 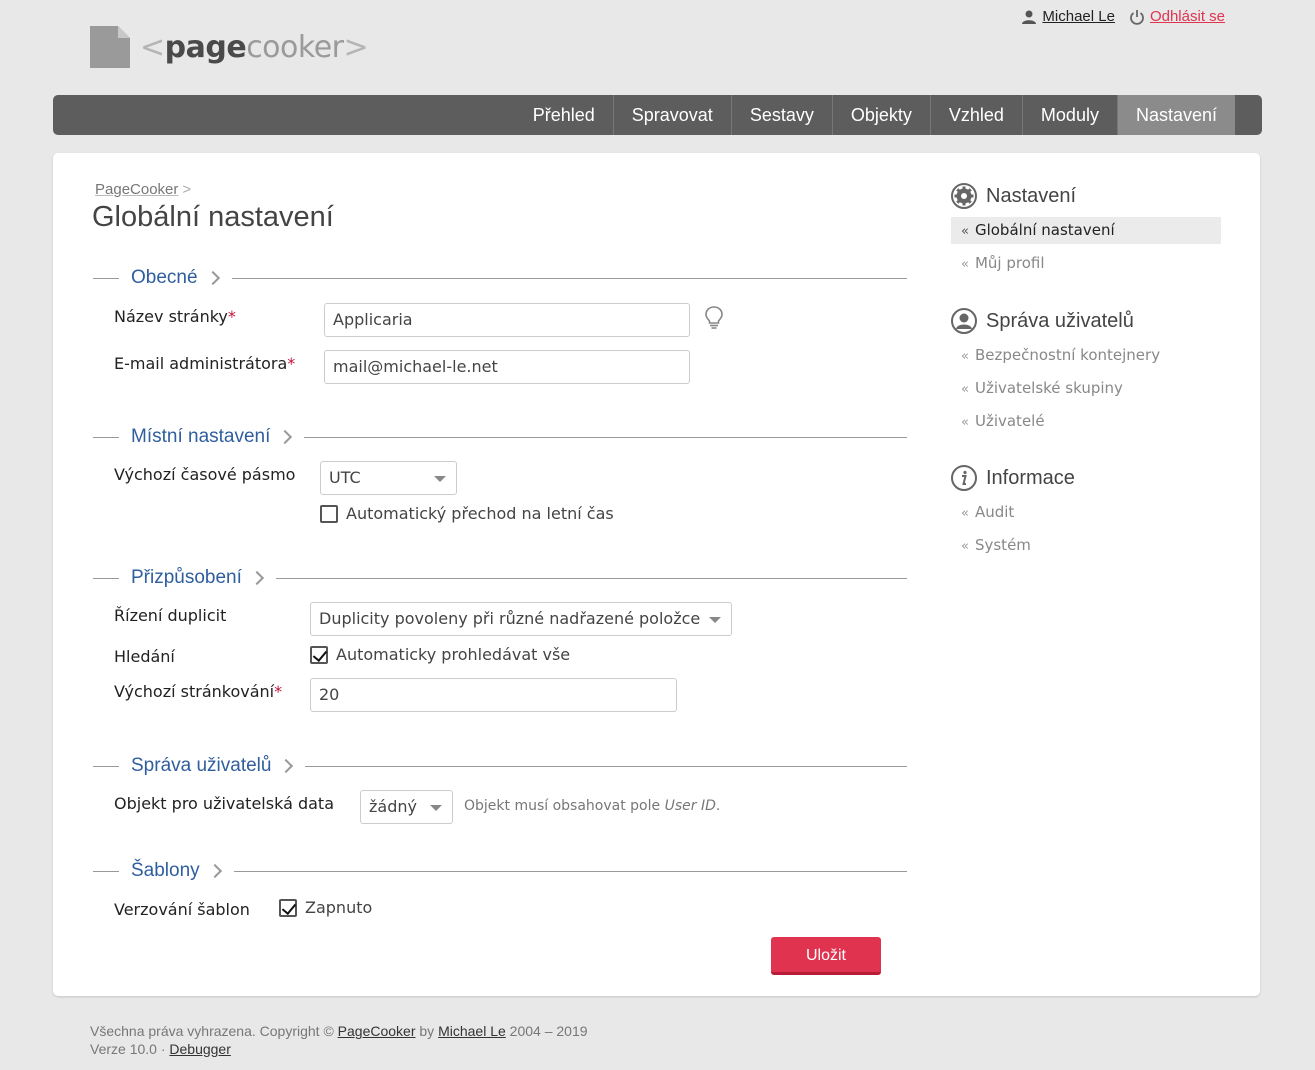 I want to click on user-bar: Michael Le Odhlásit se, so click(x=1123, y=16).